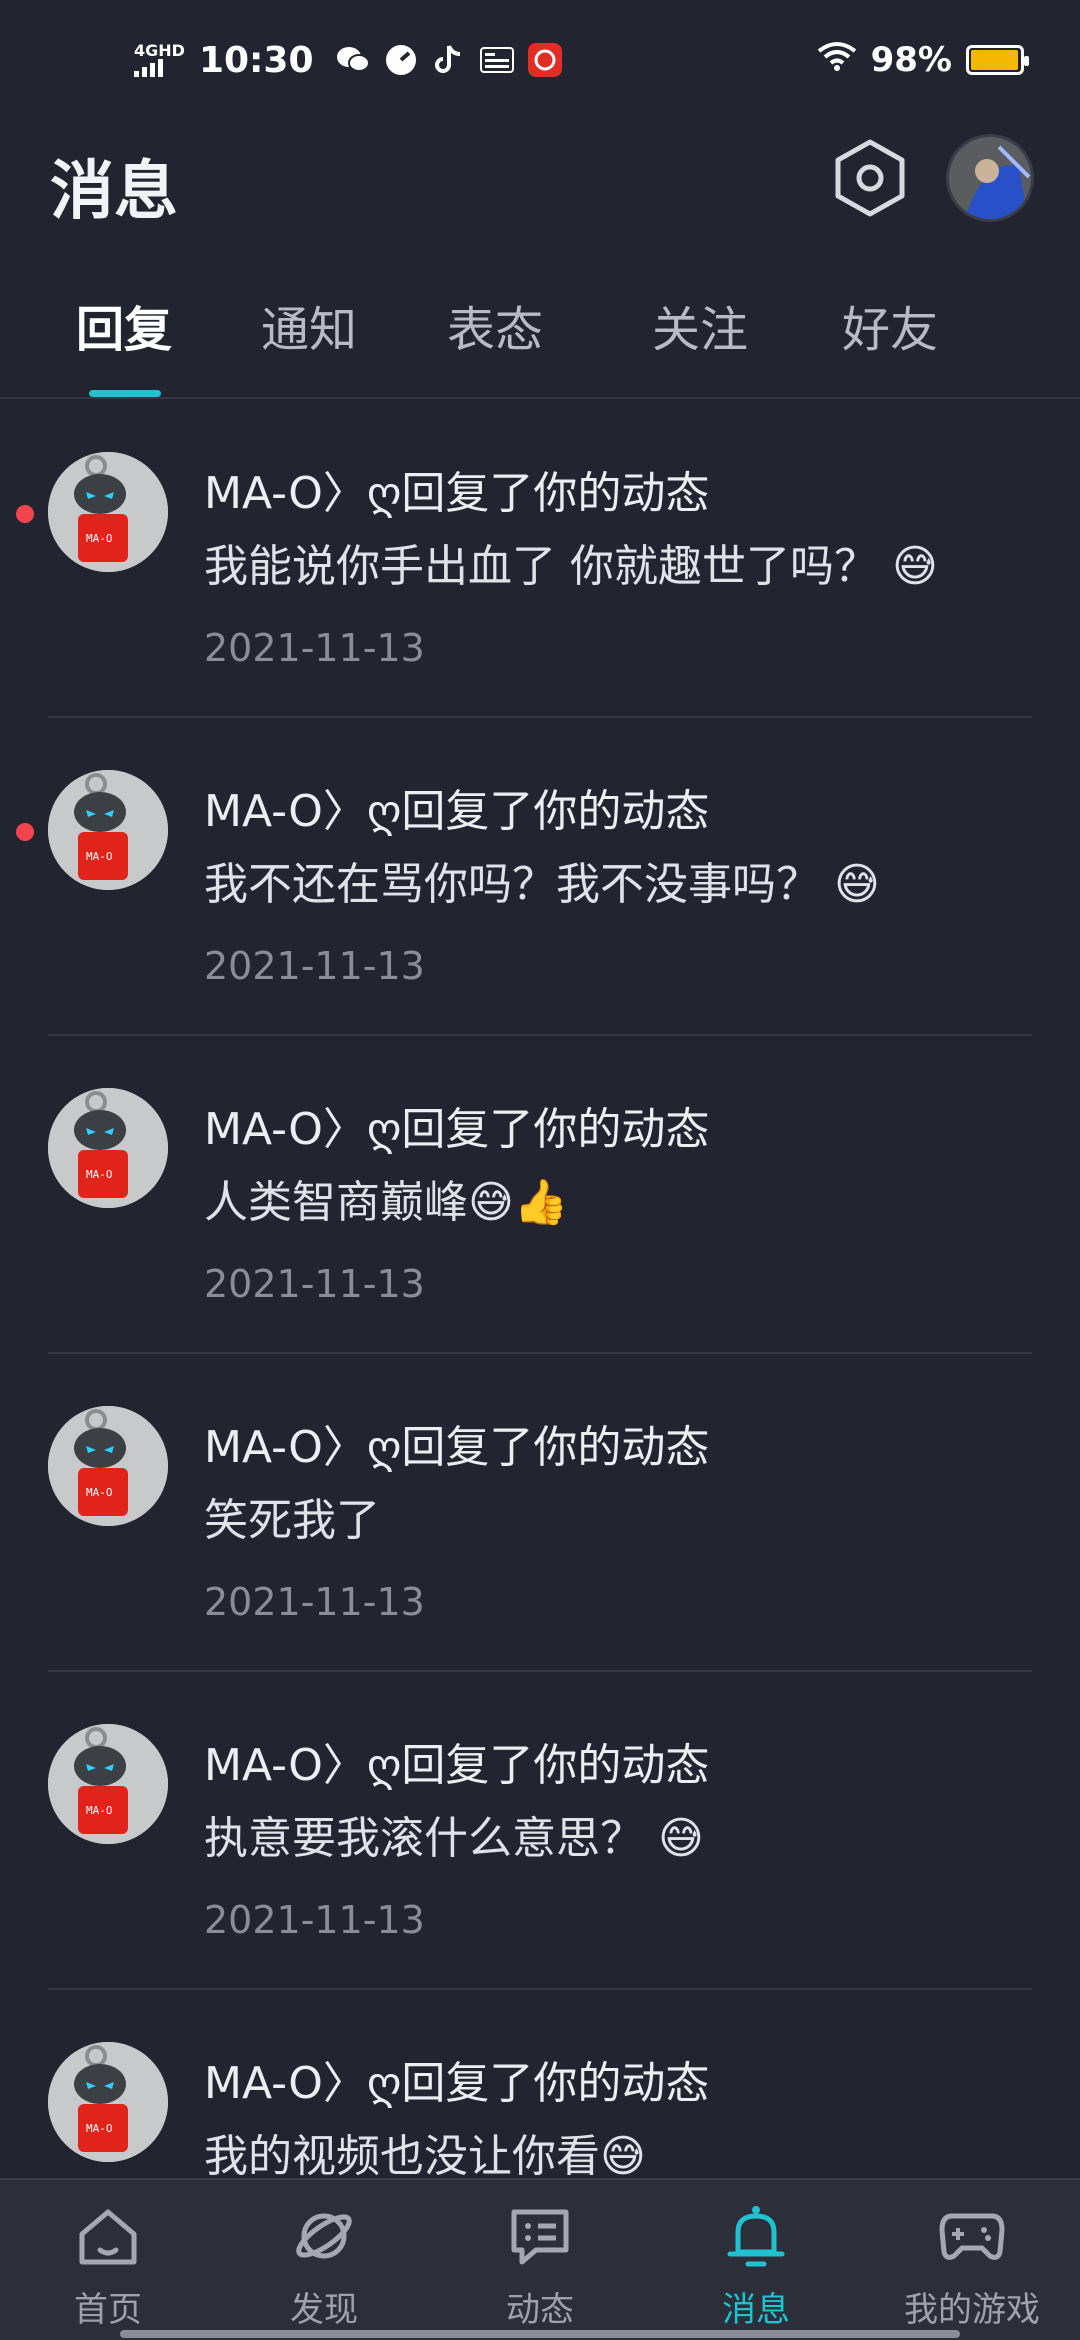  Describe the element at coordinates (159, 50) in the screenshot. I see `network-type: 4GHD` at that location.